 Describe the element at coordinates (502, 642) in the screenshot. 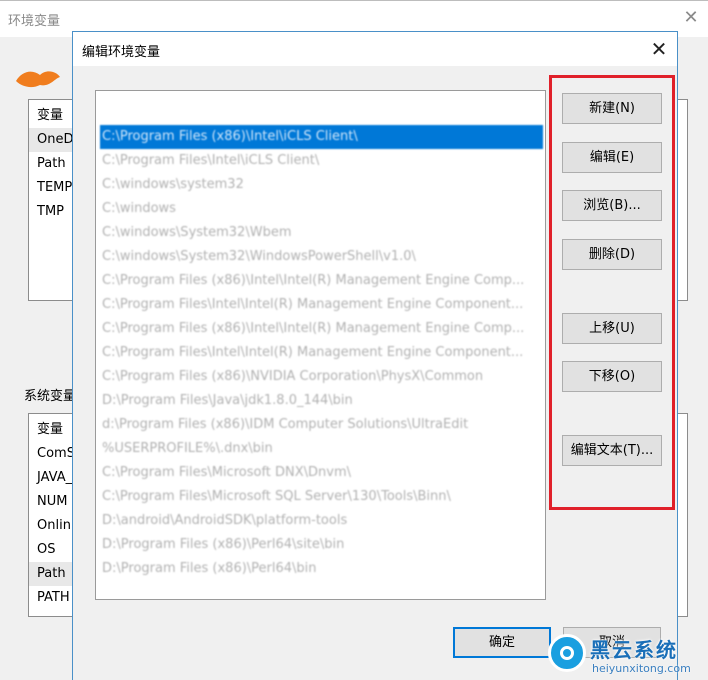

I see `ok-button: 确定` at that location.